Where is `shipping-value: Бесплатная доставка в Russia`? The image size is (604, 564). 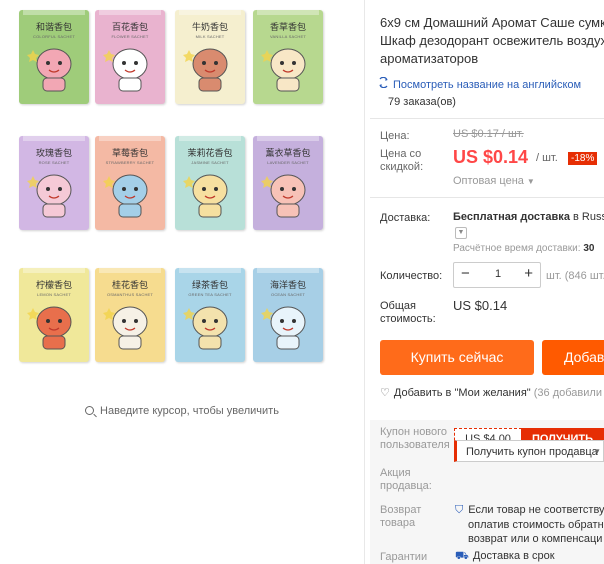 shipping-value: Бесплатная доставка в Russia is located at coordinates (528, 217).